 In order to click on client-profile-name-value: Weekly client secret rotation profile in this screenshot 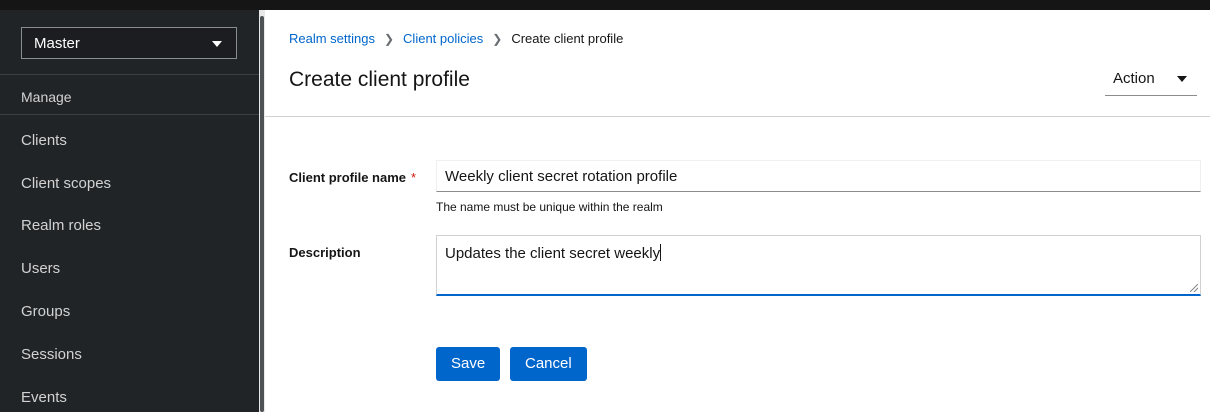, I will do `click(561, 176)`.